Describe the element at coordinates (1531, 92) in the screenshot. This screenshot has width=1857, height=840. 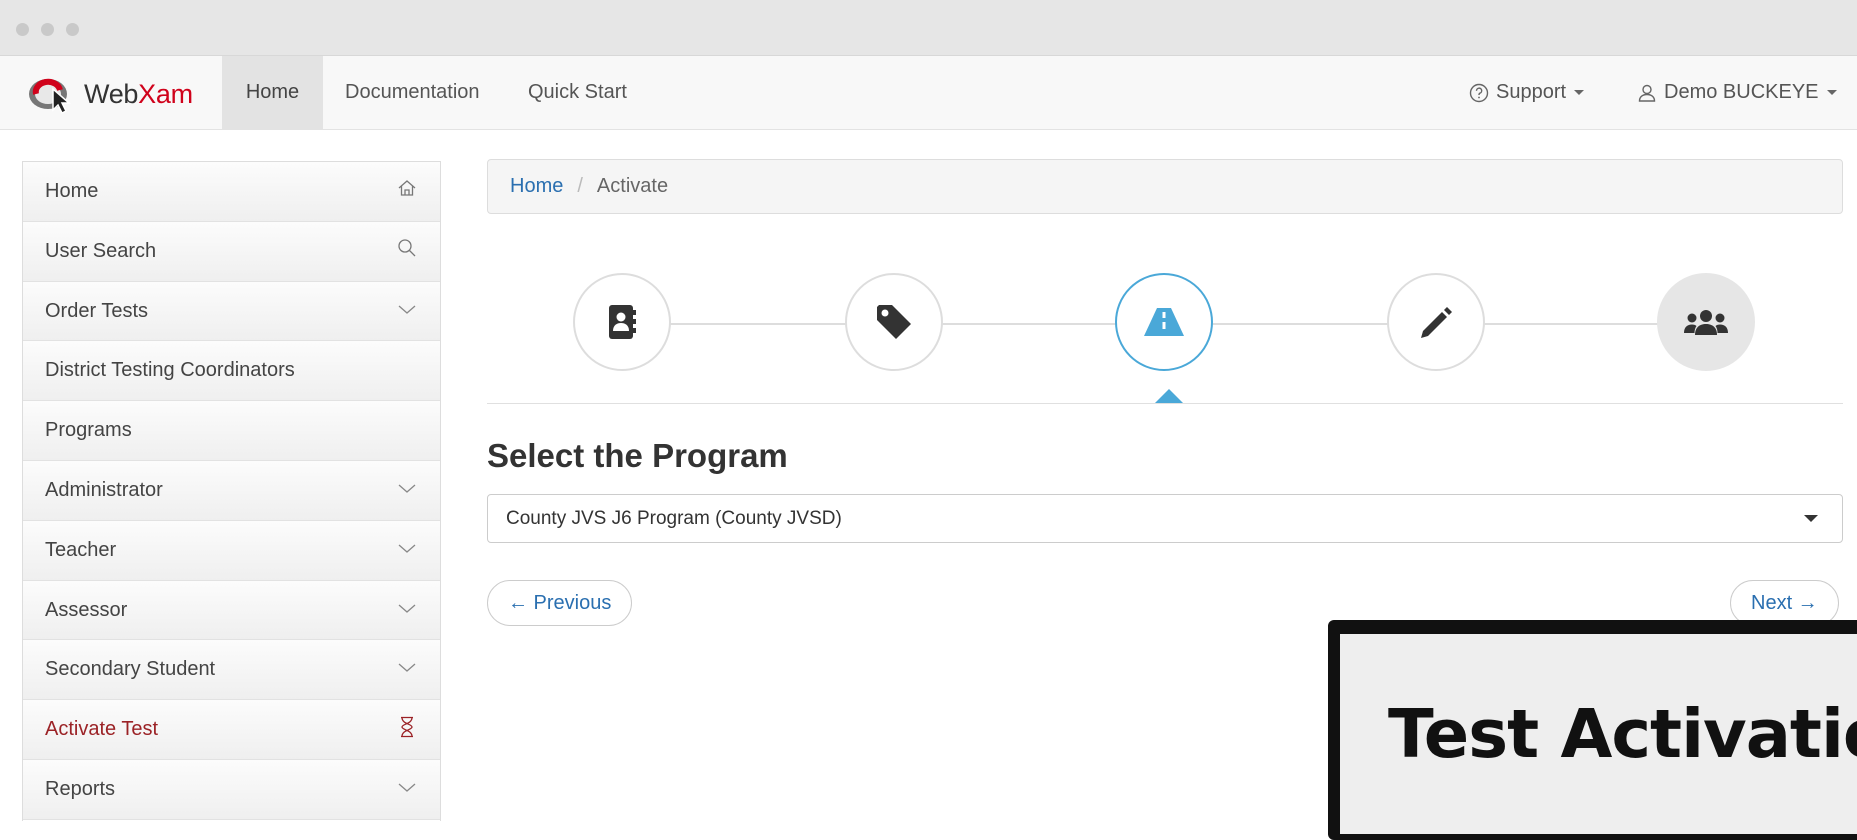
I see `support-label: Support` at that location.